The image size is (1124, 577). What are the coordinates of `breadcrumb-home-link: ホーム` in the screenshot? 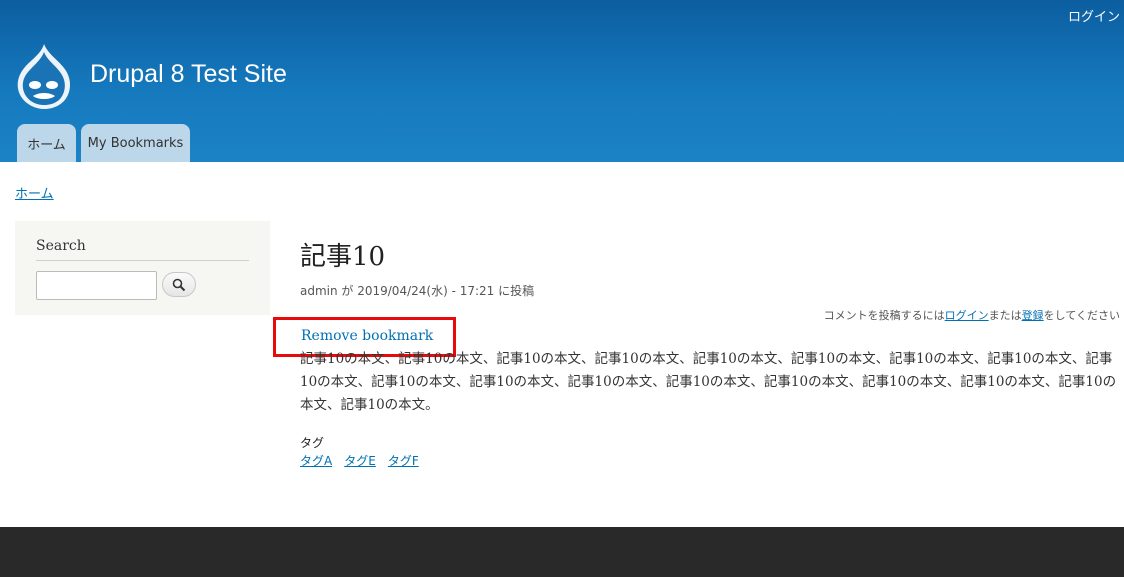 It's located at (34, 192).